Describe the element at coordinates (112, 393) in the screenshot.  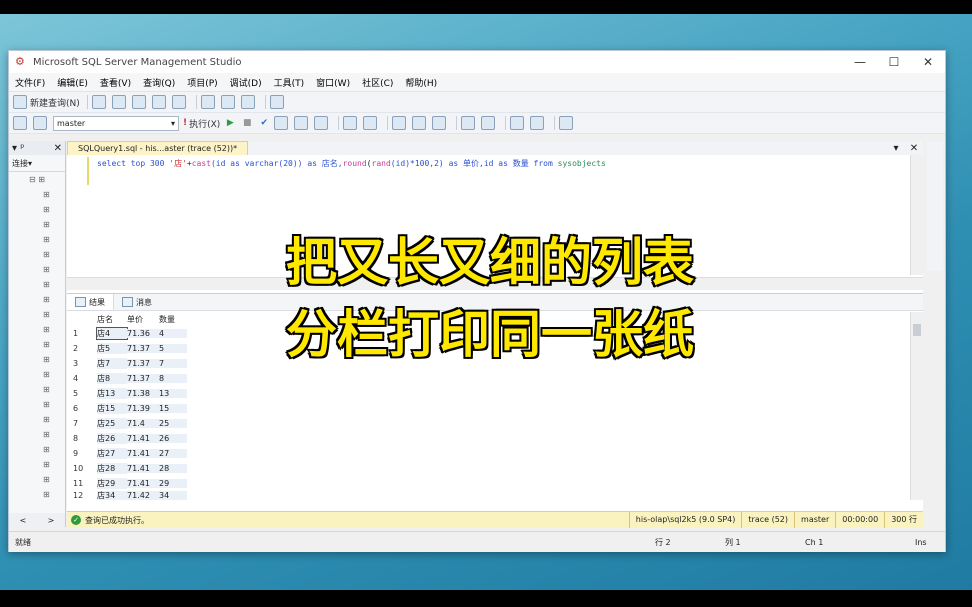
I see `grid-cell: 店13` at that location.